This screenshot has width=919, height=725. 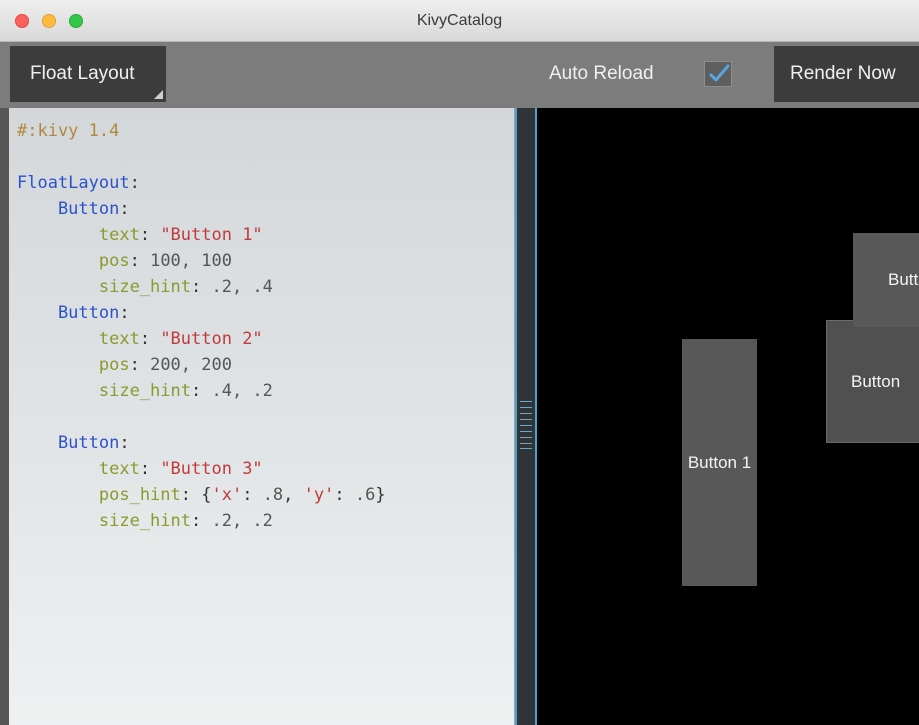 I want to click on preview-button-1: Button 1, so click(x=719, y=462).